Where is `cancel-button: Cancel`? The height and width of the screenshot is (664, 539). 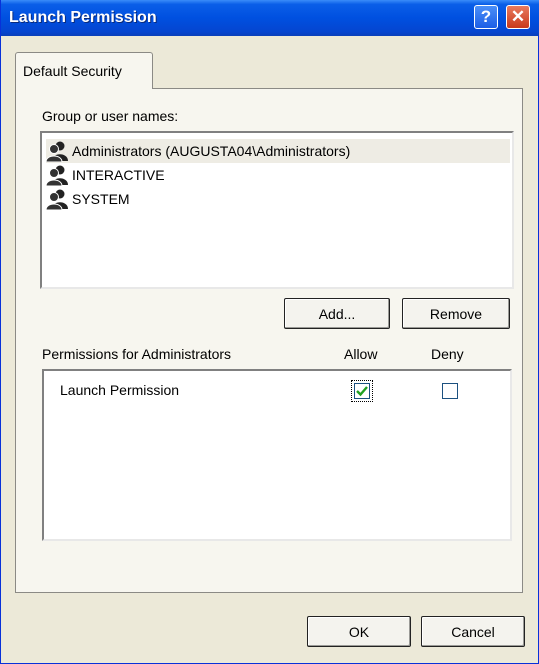 cancel-button: Cancel is located at coordinates (473, 631).